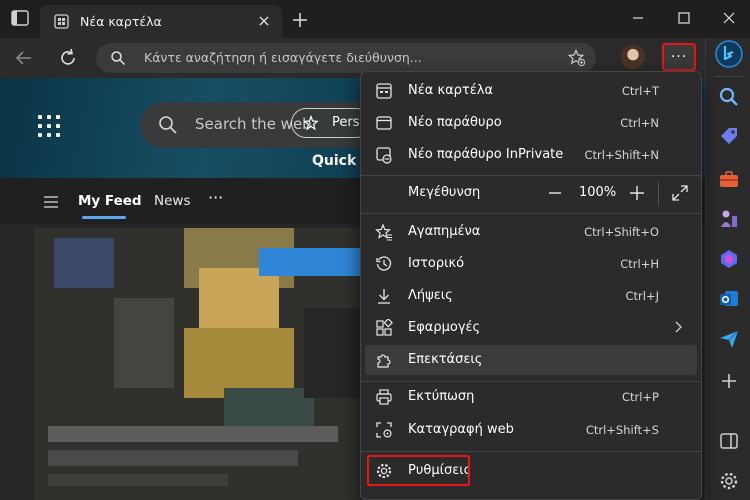 Image resolution: width=750 pixels, height=500 pixels. I want to click on zoom-label: Μεγέθυνση, so click(444, 192).